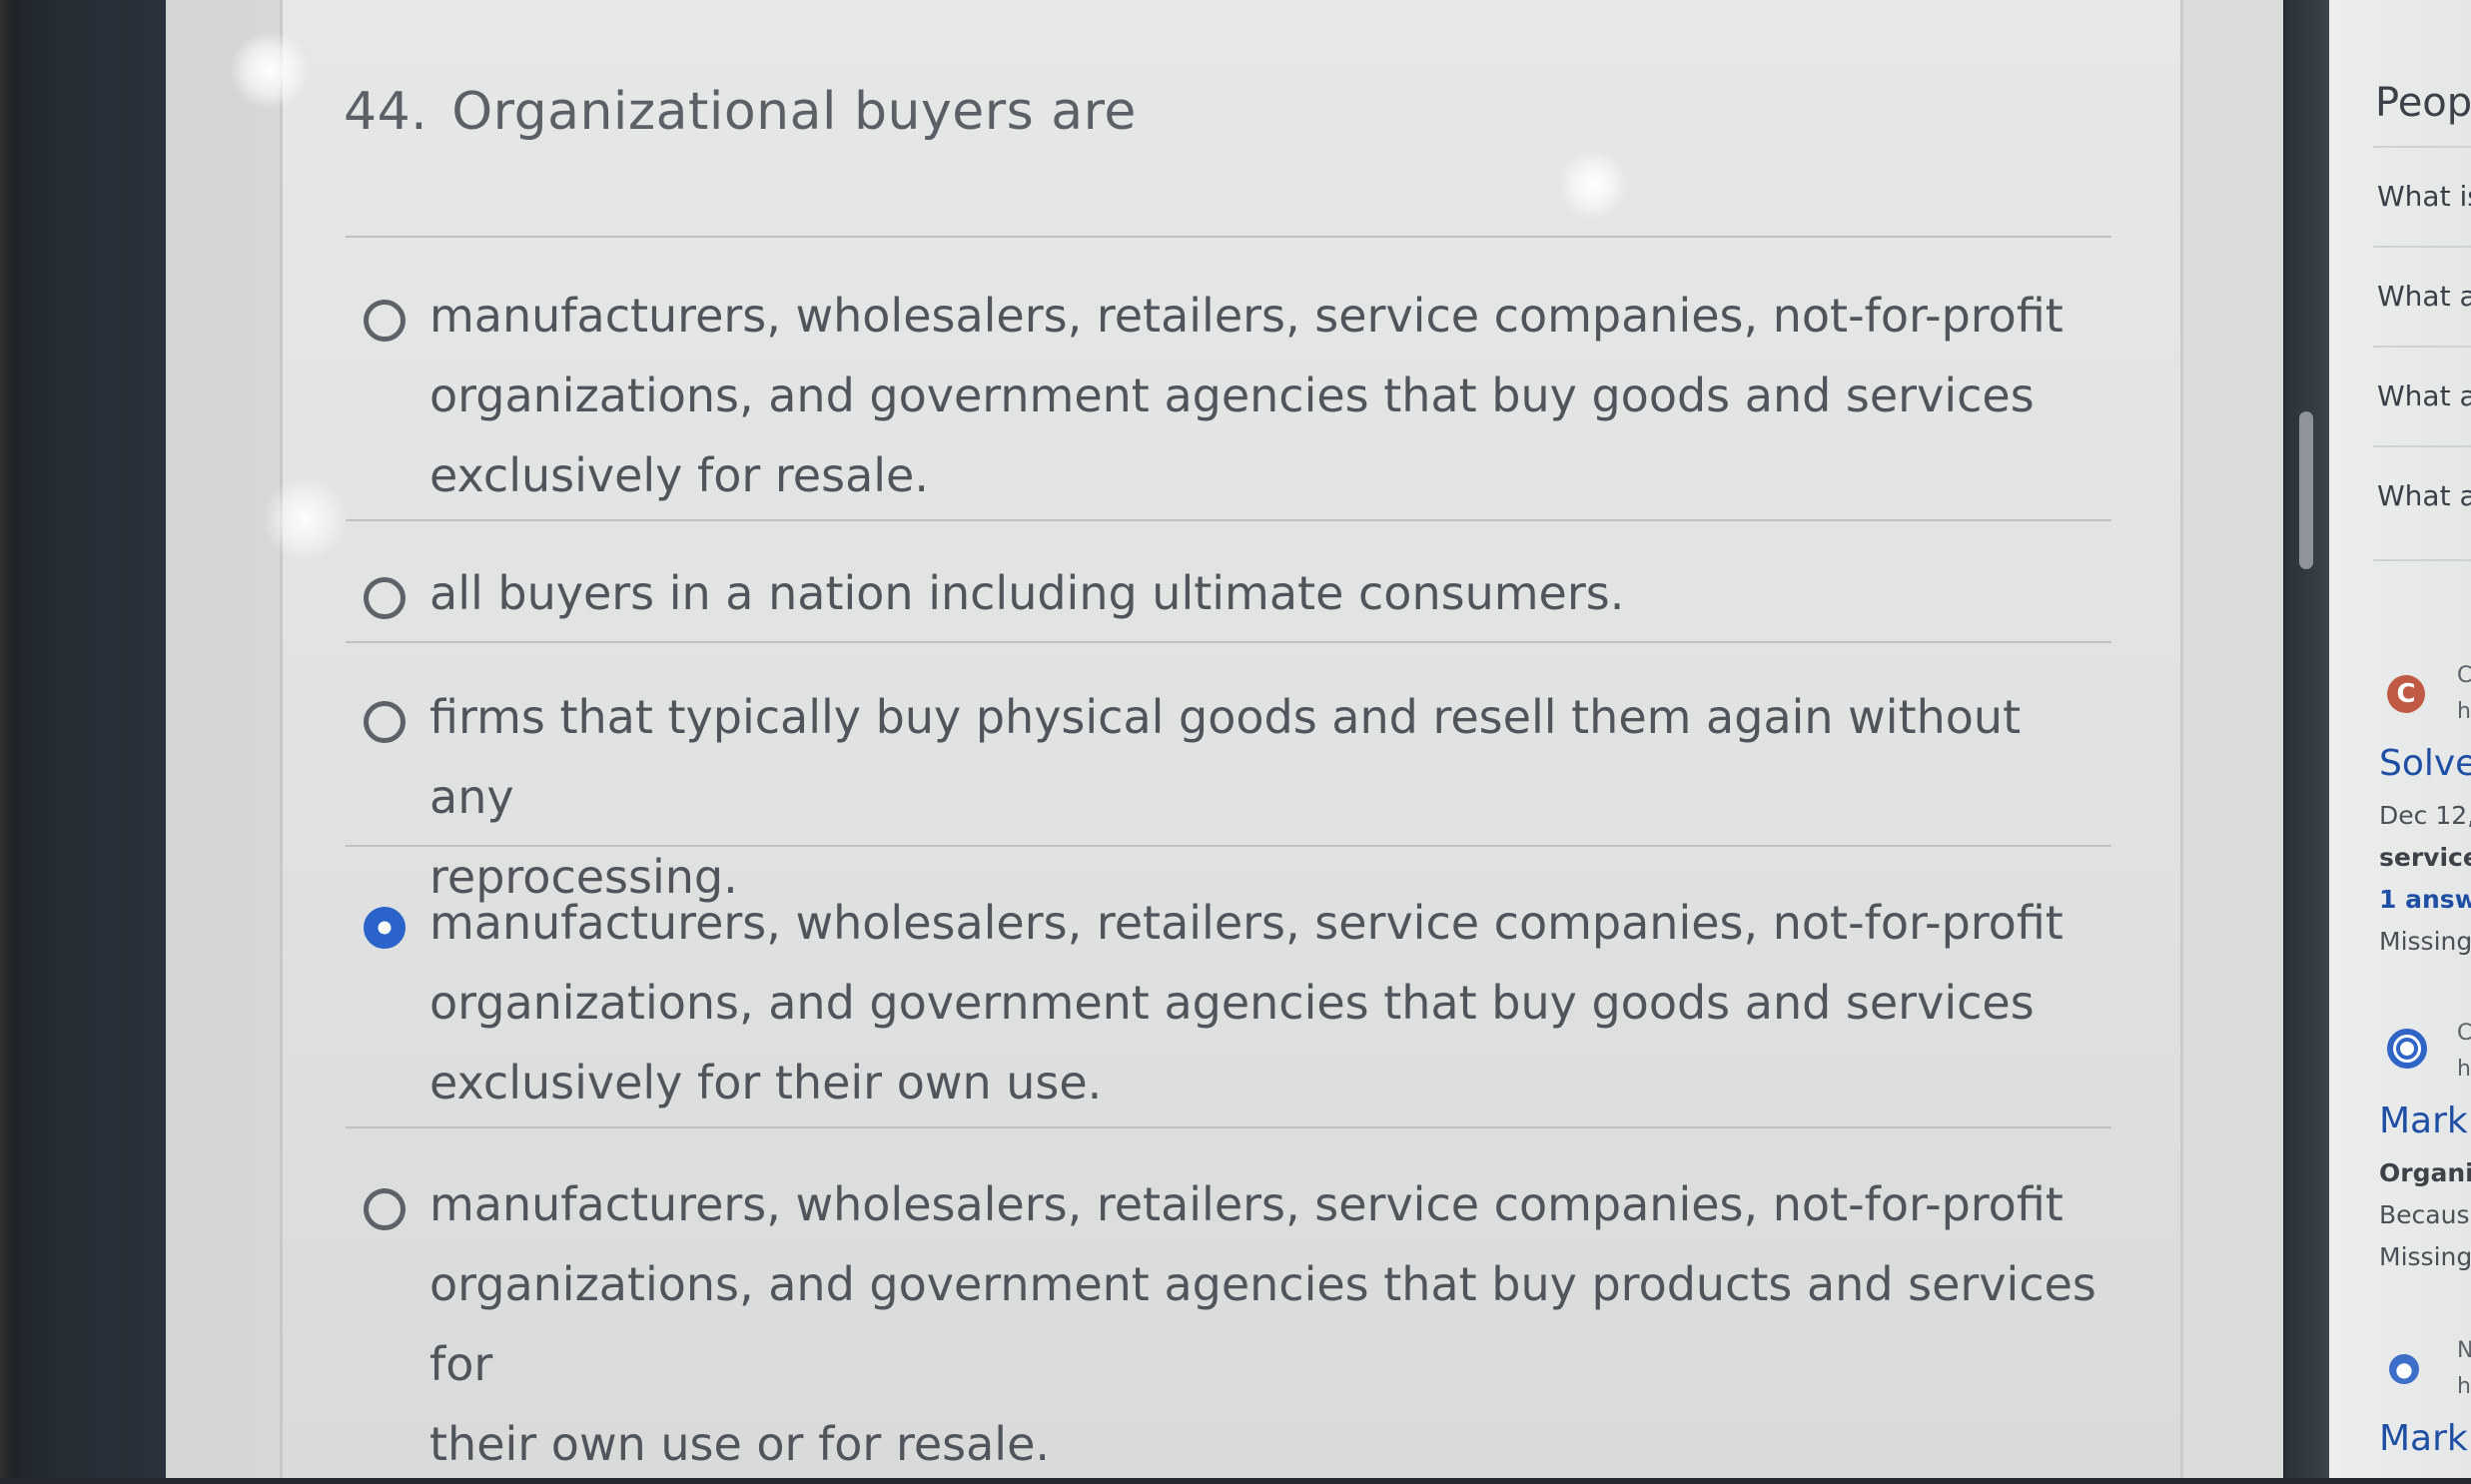  Describe the element at coordinates (2425, 815) in the screenshot. I see `result-1-date: Dec 12,` at that location.